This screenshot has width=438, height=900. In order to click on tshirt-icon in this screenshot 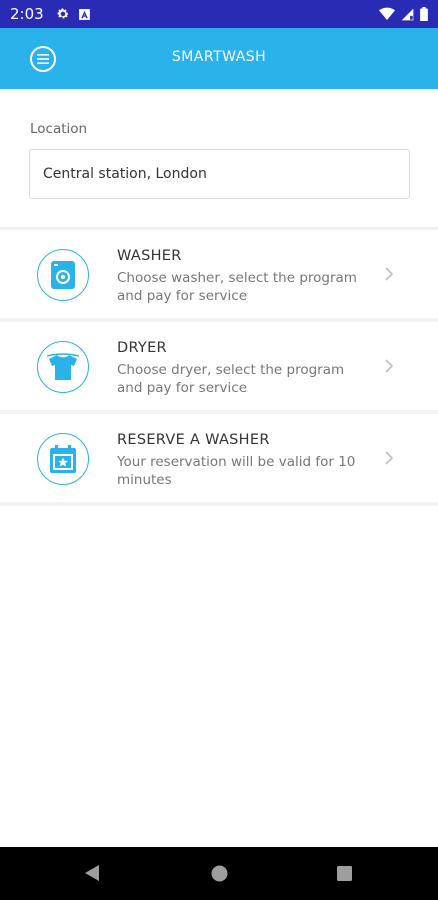, I will do `click(63, 367)`.